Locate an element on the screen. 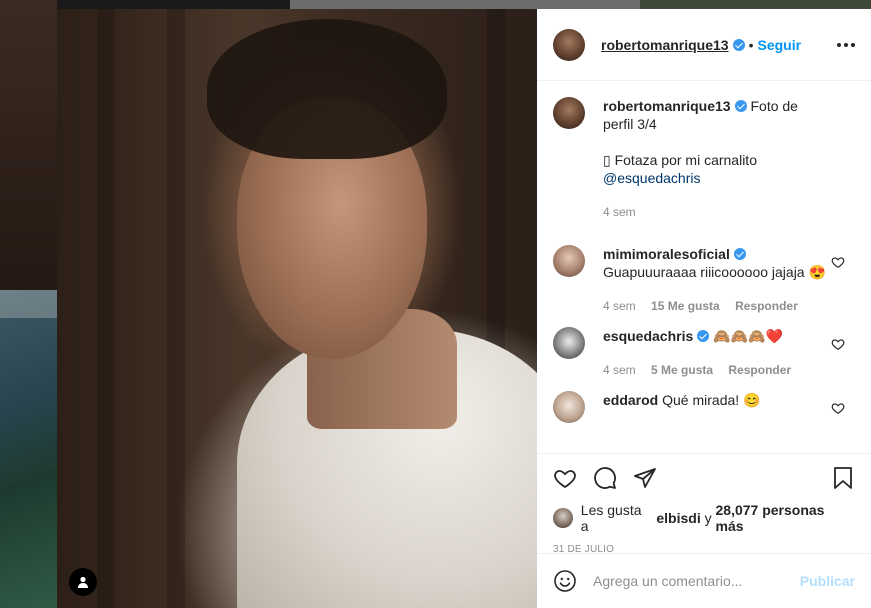  follow-button: Seguir is located at coordinates (780, 45).